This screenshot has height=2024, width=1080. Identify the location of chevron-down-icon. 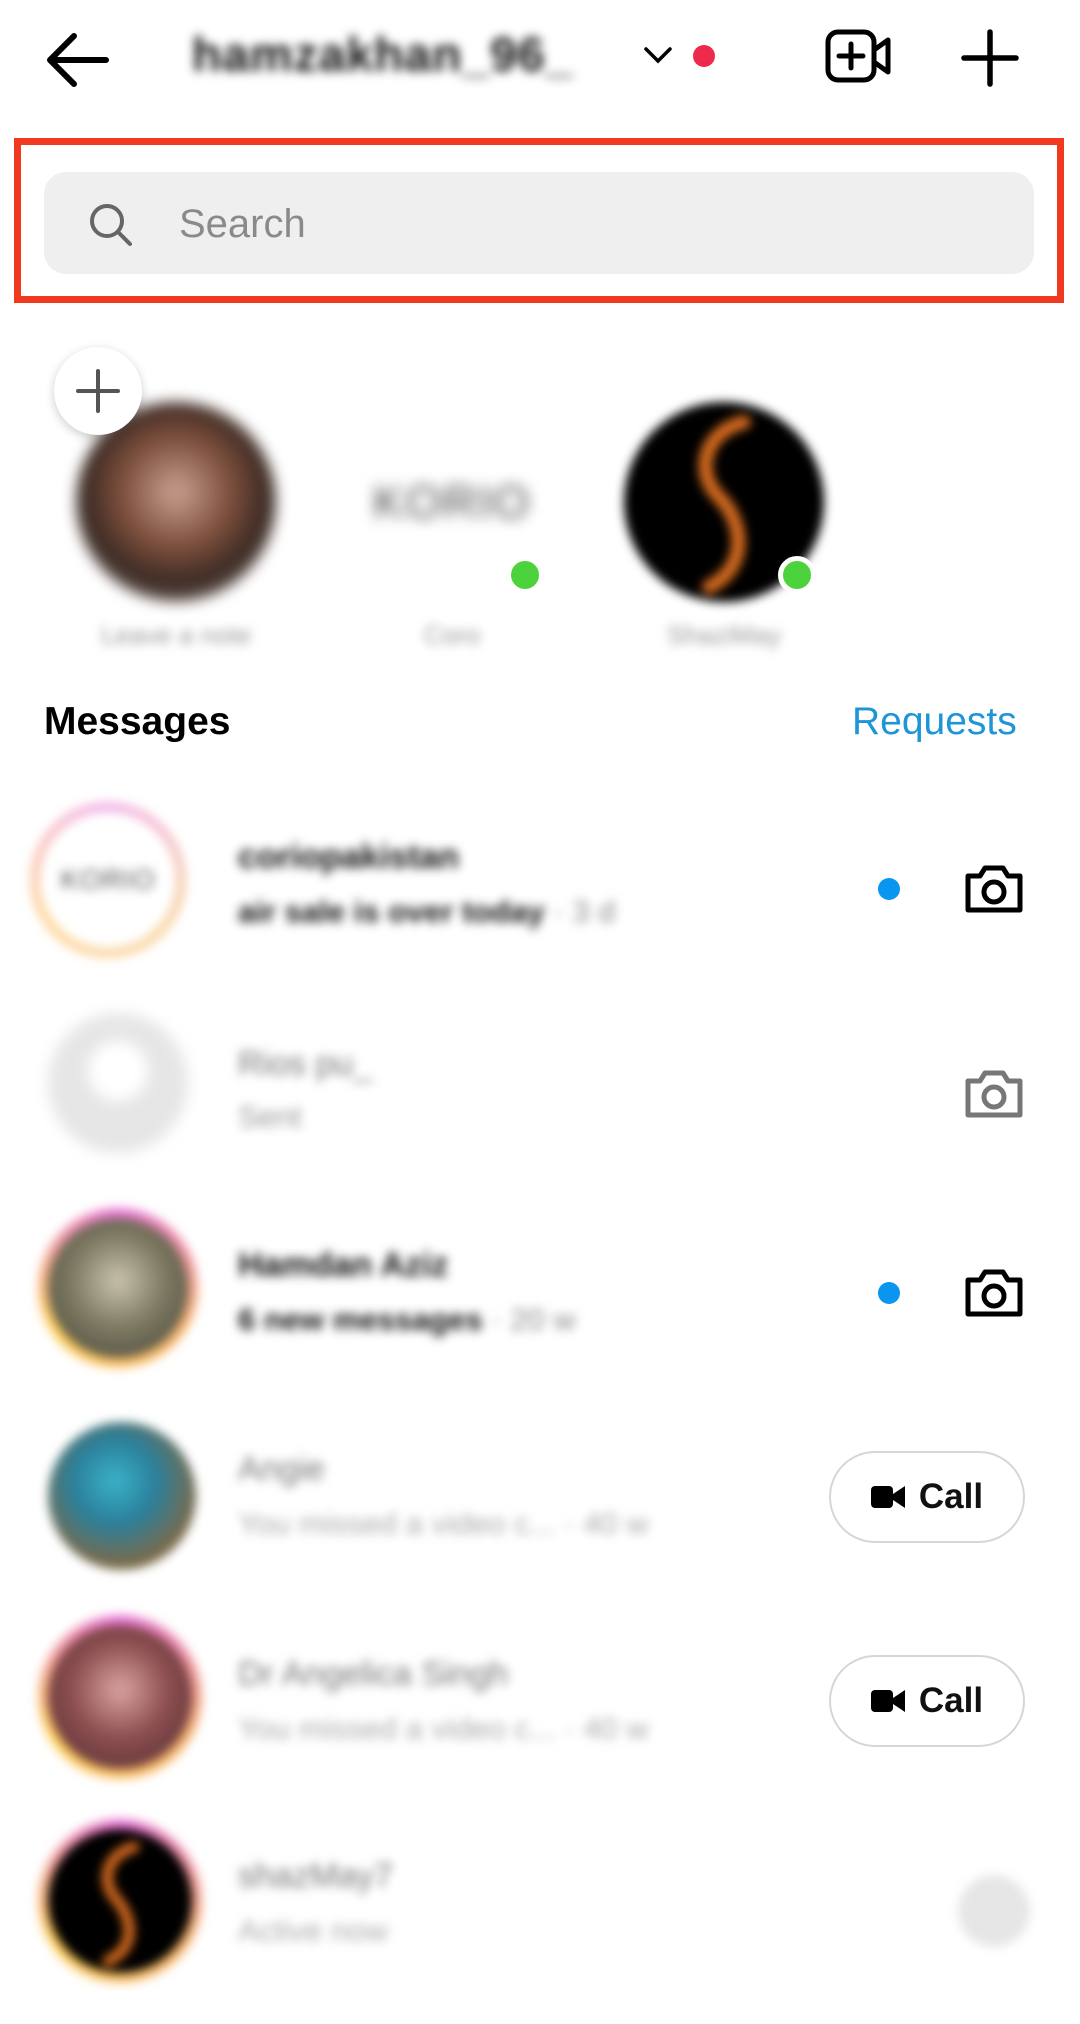
(658, 55).